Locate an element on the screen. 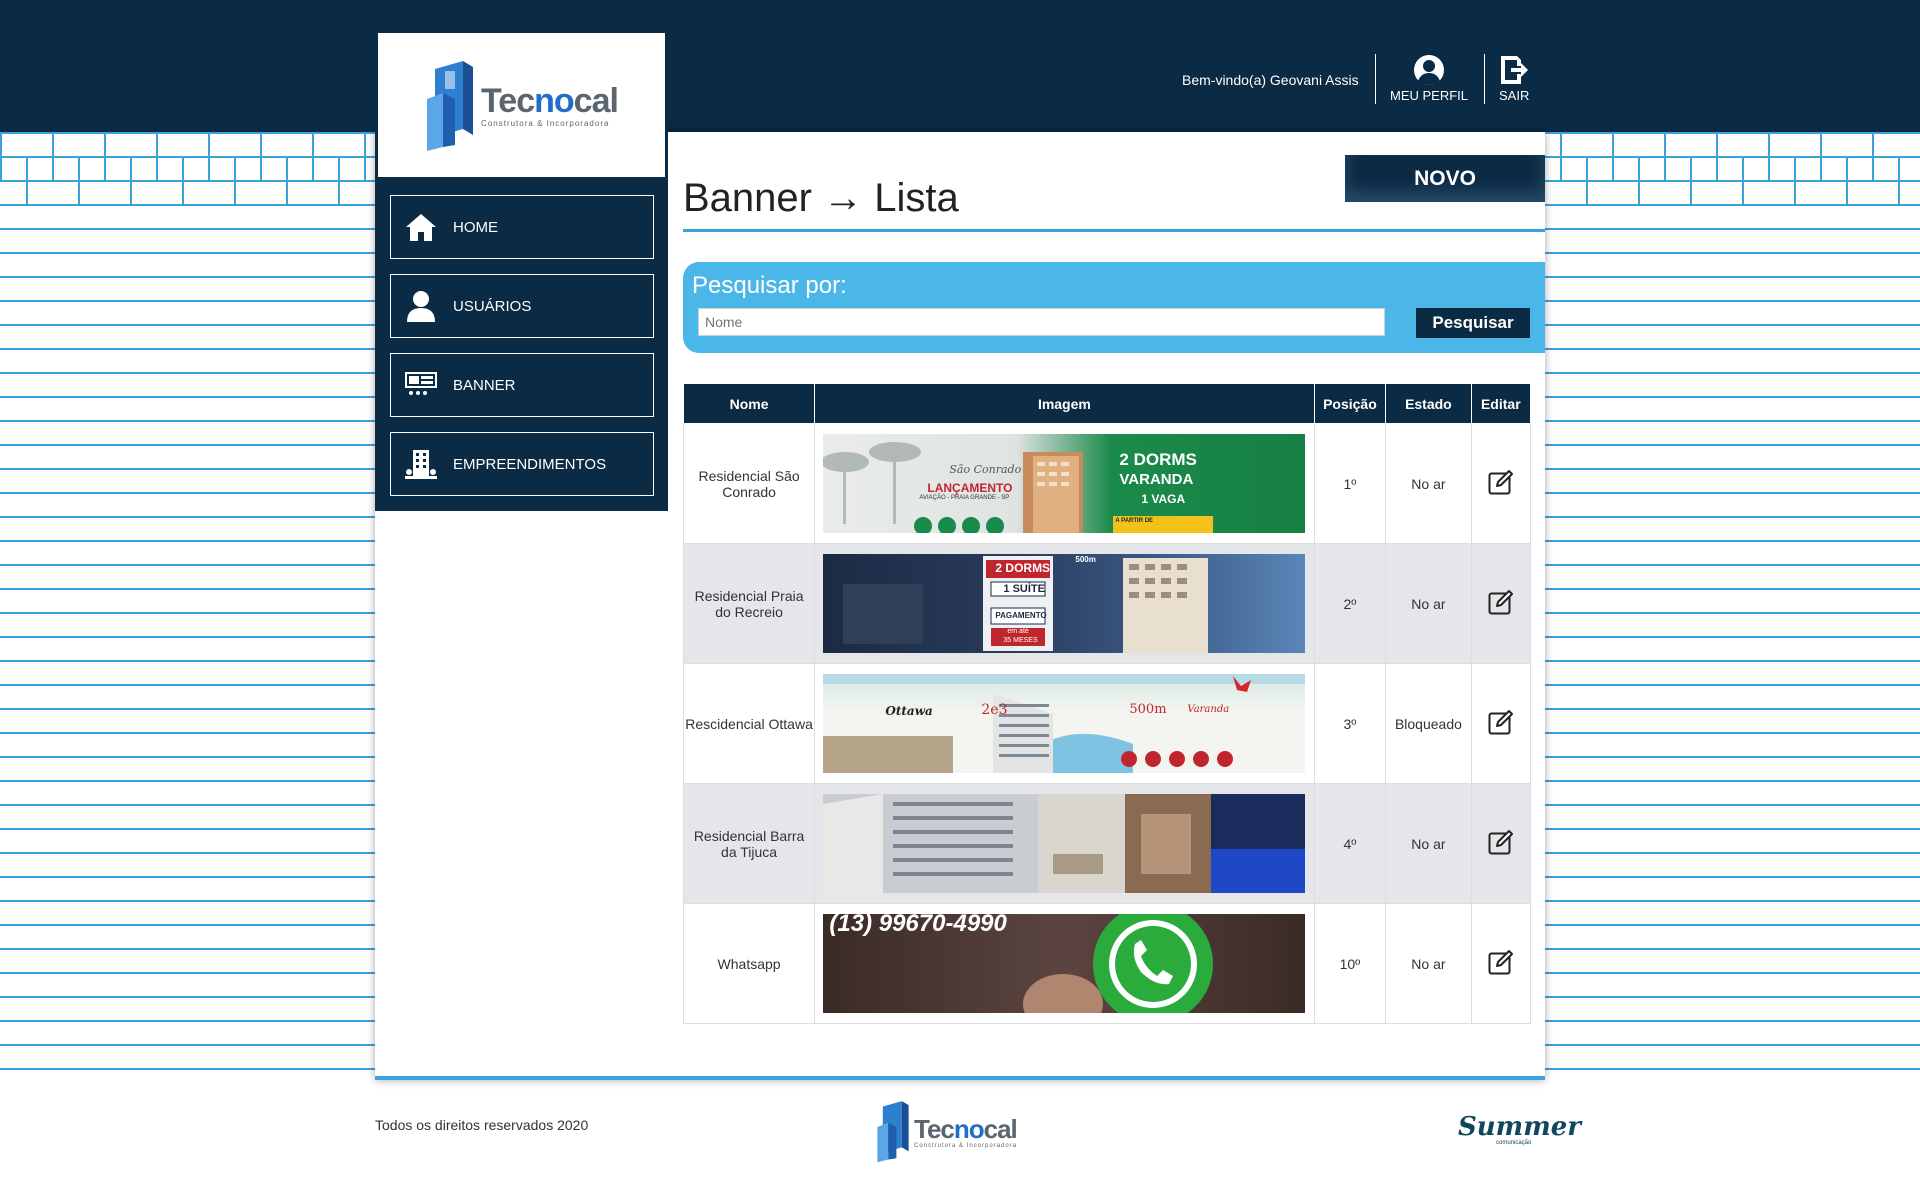  banner-text: (13) 99670-4990 is located at coordinates (918, 925).